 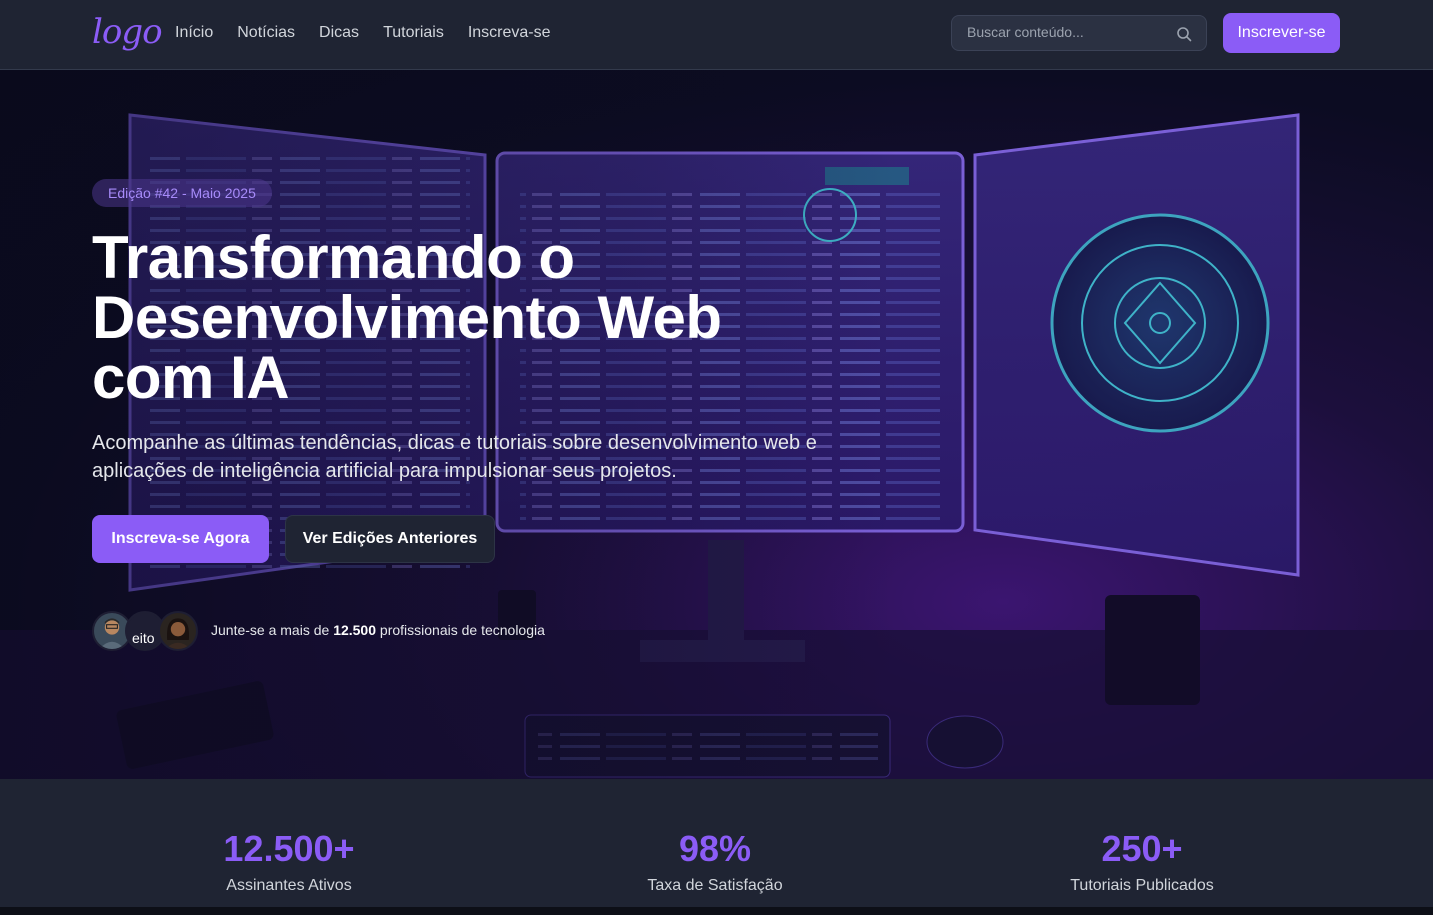 I want to click on subscribe-now-button: Inscreva-se Agora, so click(x=180, y=539).